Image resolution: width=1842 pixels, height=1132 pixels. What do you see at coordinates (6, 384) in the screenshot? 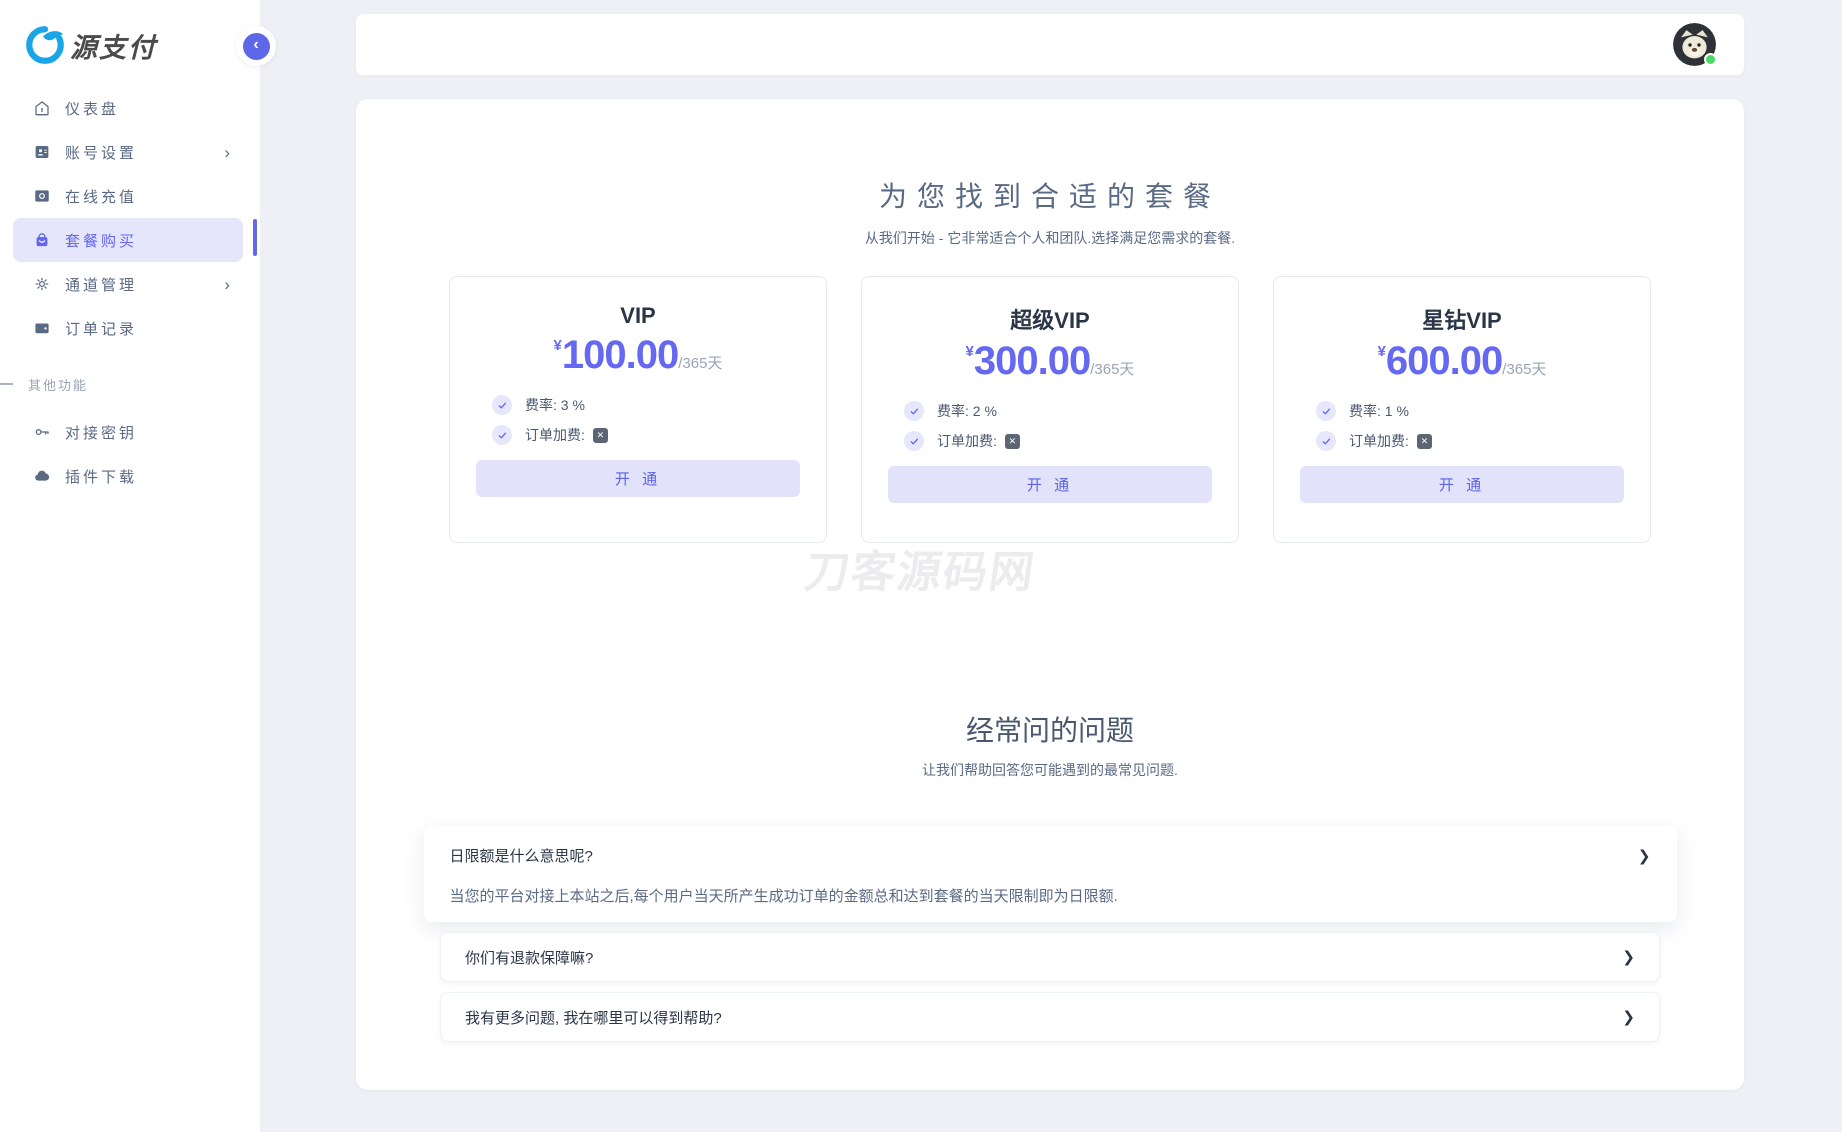
I see `section-dash` at bounding box center [6, 384].